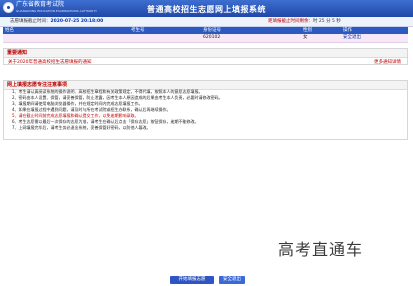 The height and width of the screenshot is (286, 413). Describe the element at coordinates (9, 30) in the screenshot. I see `col-name: 姓名` at that location.